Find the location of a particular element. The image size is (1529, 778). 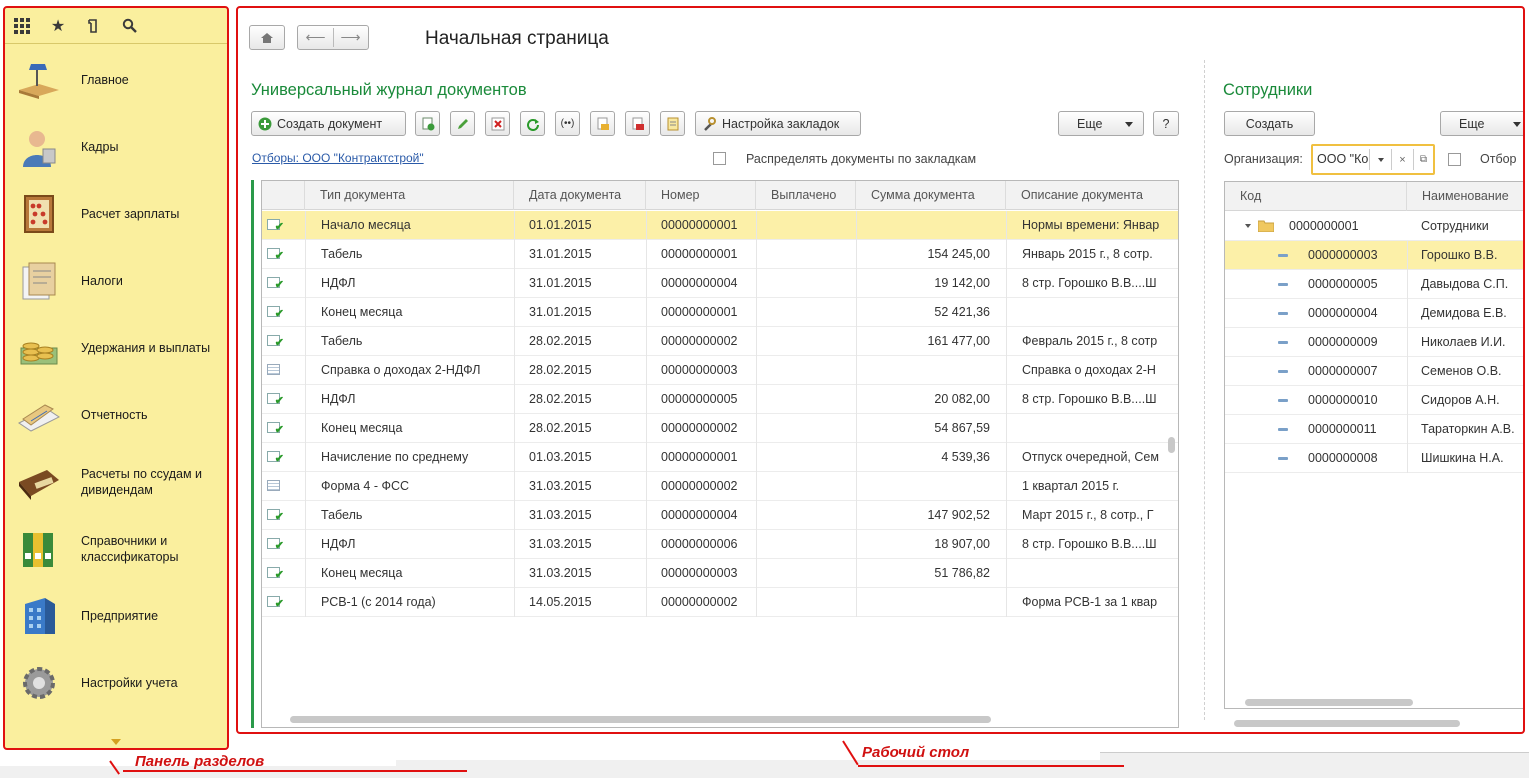

section-directories: Справочники и классификаторы is located at coordinates (116, 548).